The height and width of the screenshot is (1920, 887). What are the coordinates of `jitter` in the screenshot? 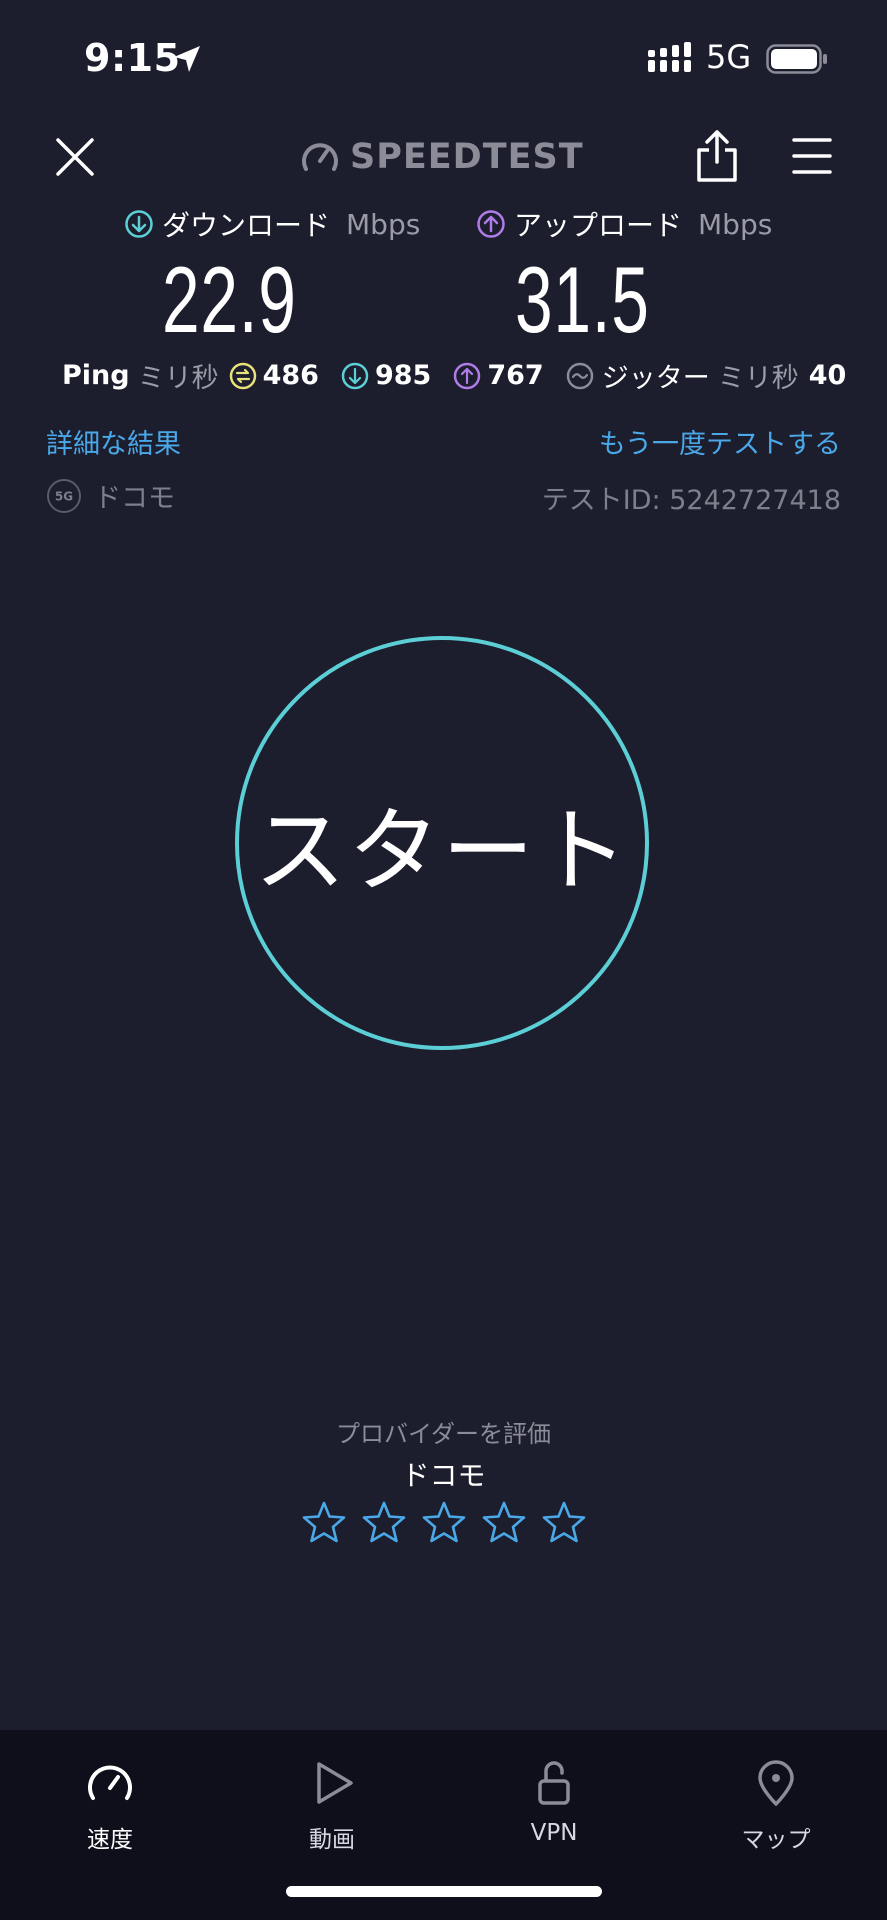 It's located at (580, 376).